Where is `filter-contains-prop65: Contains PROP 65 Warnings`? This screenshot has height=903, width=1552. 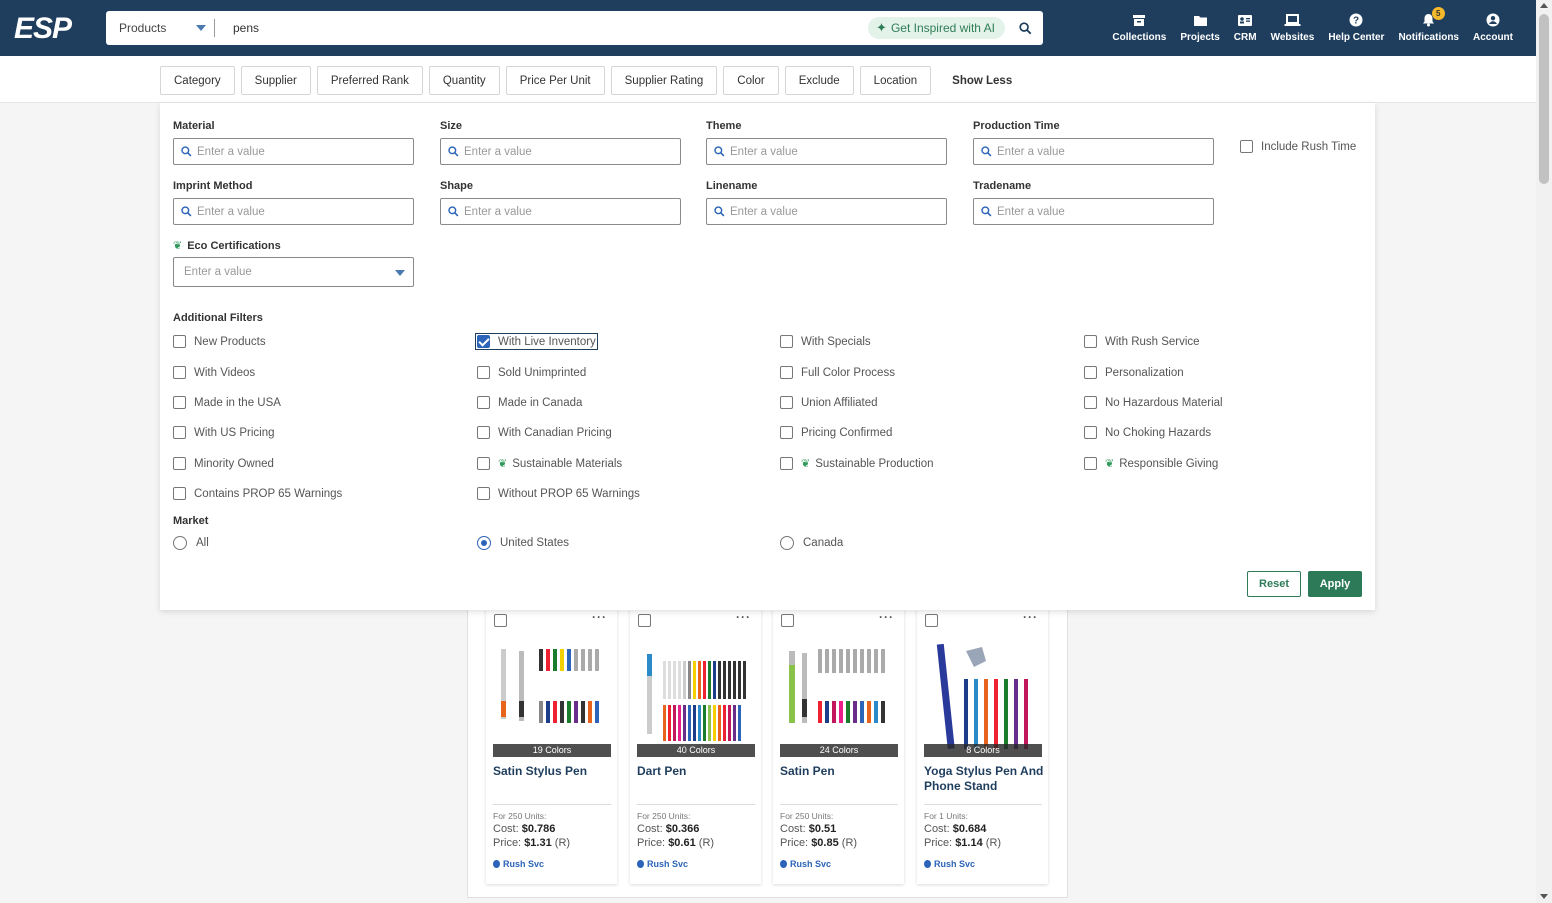 filter-contains-prop65: Contains PROP 65 Warnings is located at coordinates (257, 493).